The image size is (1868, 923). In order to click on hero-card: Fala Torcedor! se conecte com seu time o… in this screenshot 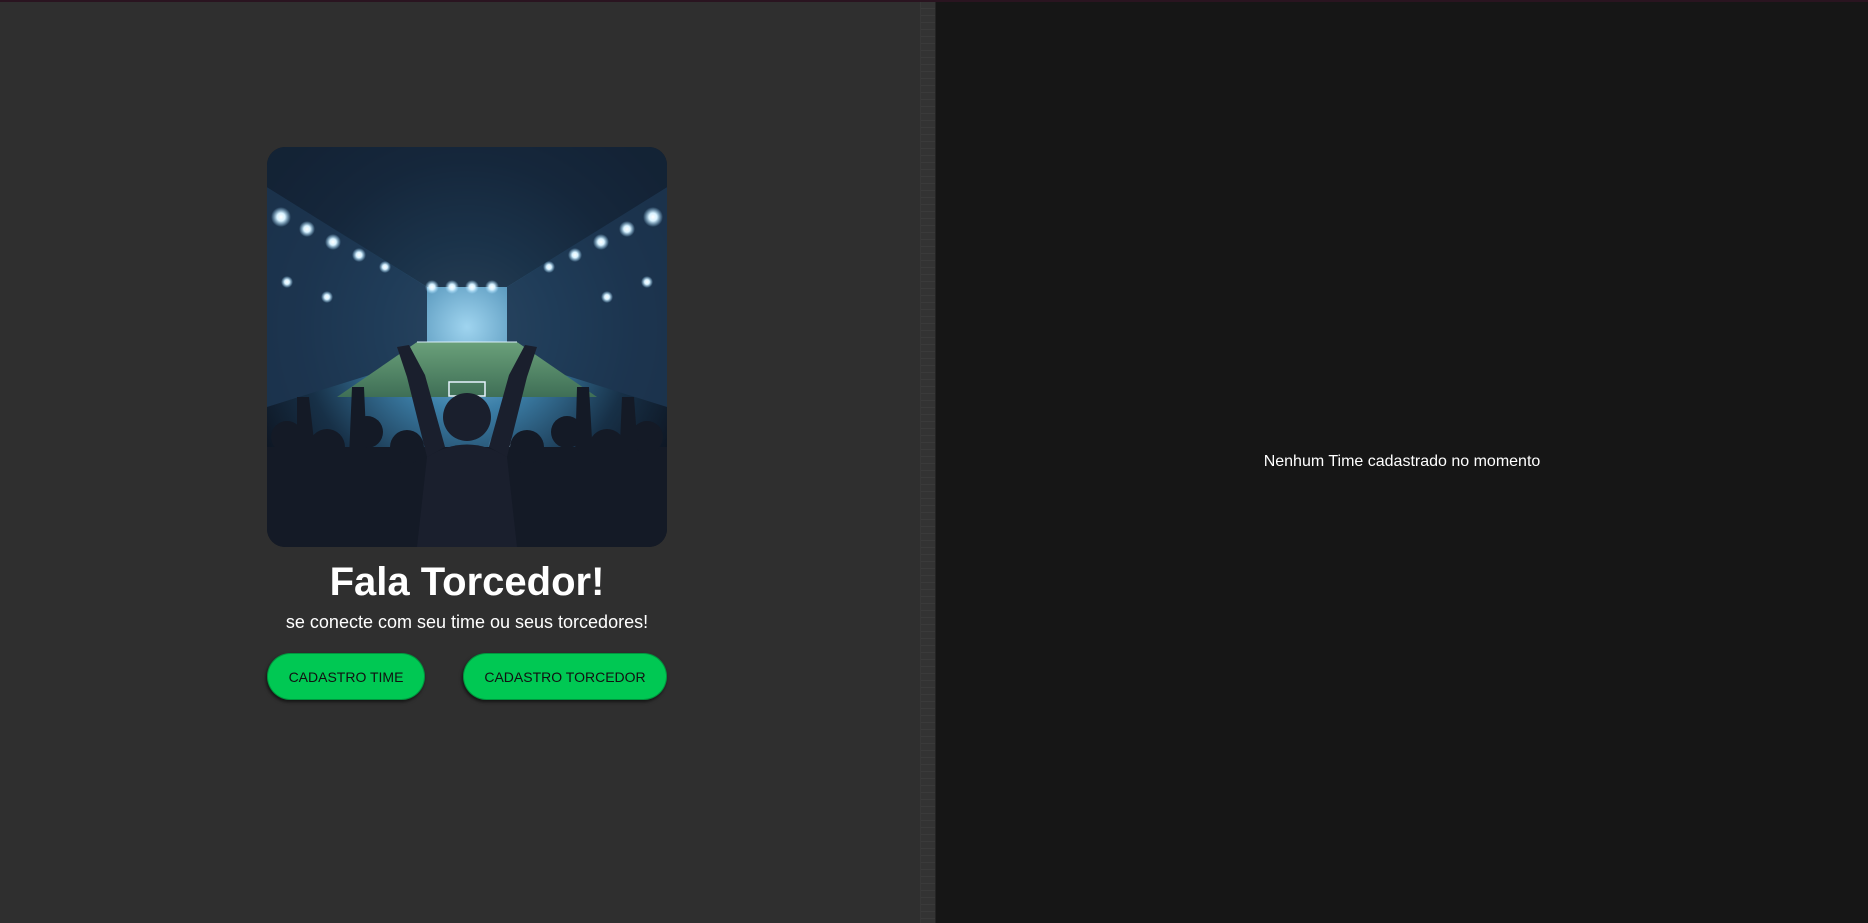, I will do `click(467, 423)`.